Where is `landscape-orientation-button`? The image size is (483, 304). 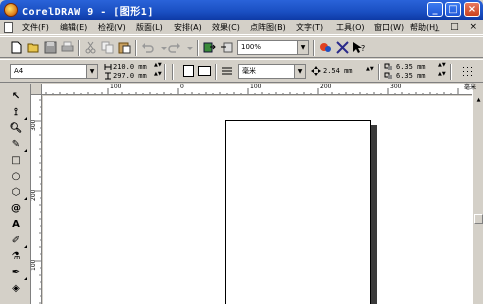 landscape-orientation-button is located at coordinates (204, 71).